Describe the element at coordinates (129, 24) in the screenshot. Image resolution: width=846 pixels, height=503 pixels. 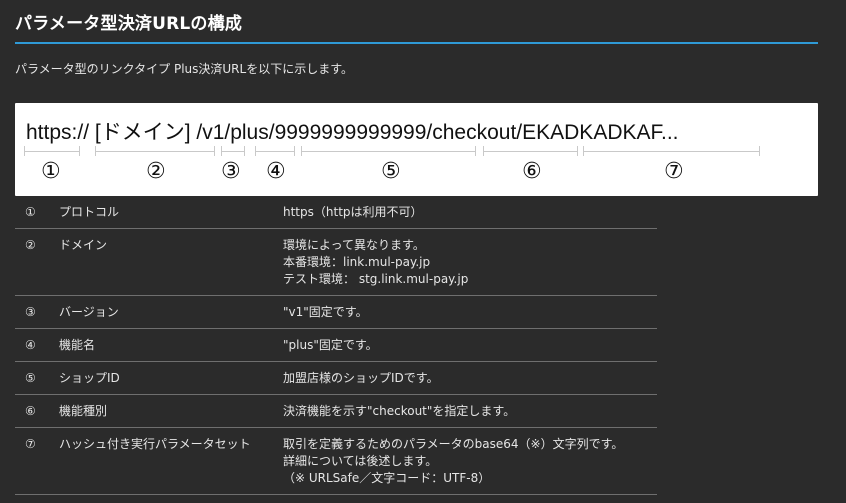
I see `page-title: パラメータ型決済URLの構成` at that location.